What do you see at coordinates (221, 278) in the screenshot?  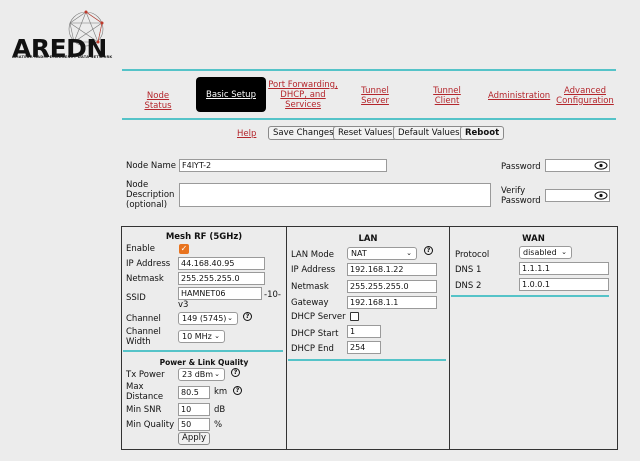 I see `mesh-netmask-input: 255.255.255.0` at bounding box center [221, 278].